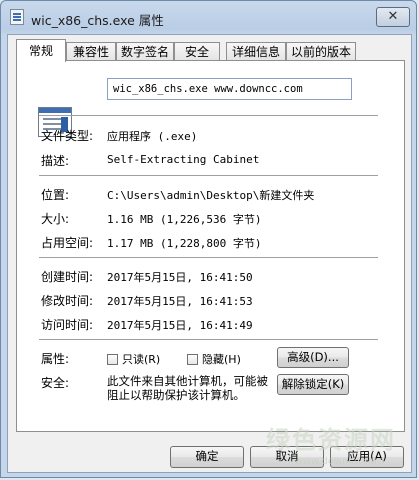 The height and width of the screenshot is (480, 419). What do you see at coordinates (183, 159) in the screenshot?
I see `description-value: Self-Extracting Cabinet` at bounding box center [183, 159].